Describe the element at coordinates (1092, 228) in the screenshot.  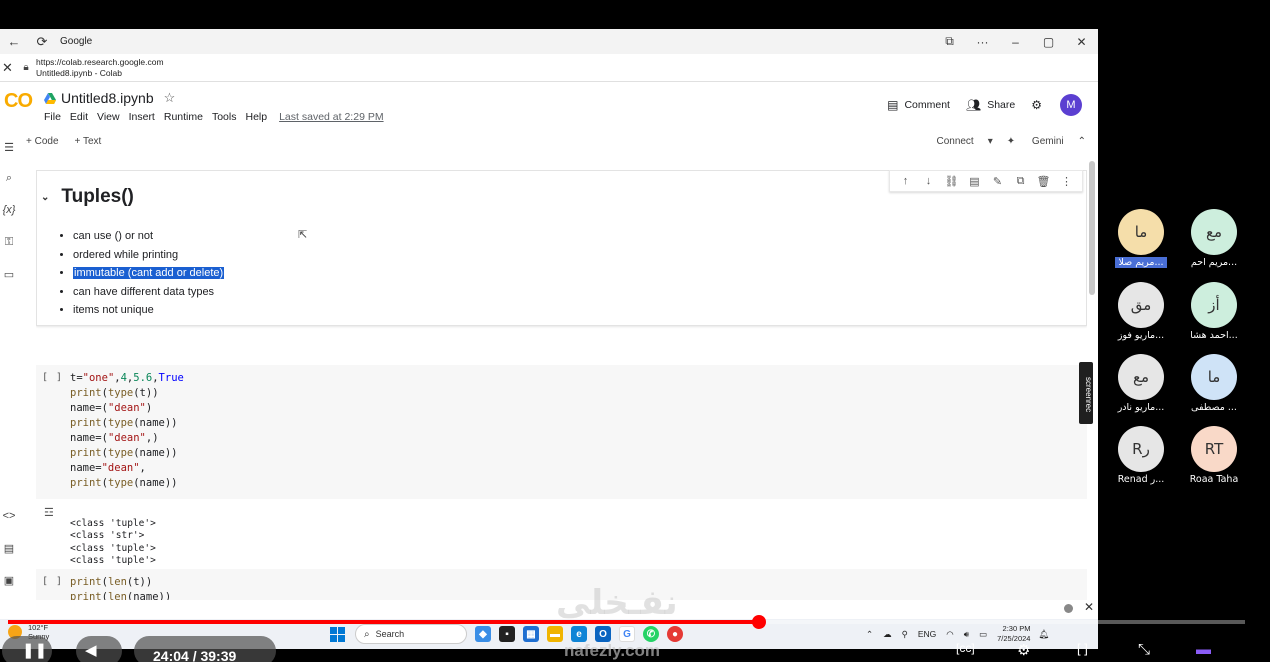
I see `scrollbar` at that location.